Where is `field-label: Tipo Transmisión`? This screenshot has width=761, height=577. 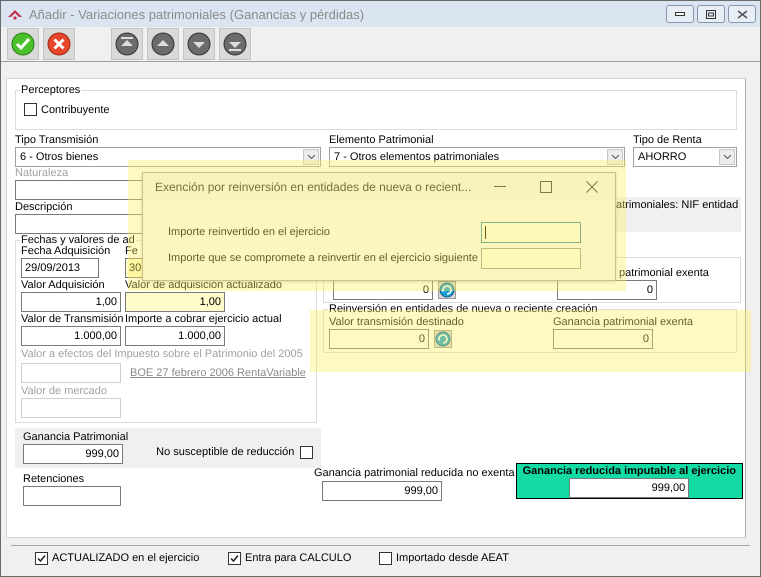
field-label: Tipo Transmisión is located at coordinates (57, 140).